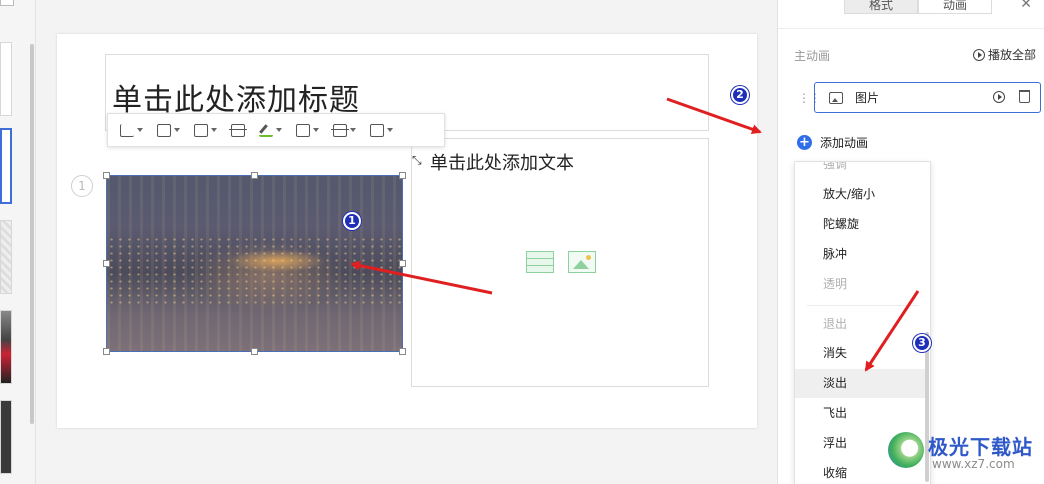 The image size is (1044, 484). I want to click on menu-item-transparency: 透明, so click(860, 284).